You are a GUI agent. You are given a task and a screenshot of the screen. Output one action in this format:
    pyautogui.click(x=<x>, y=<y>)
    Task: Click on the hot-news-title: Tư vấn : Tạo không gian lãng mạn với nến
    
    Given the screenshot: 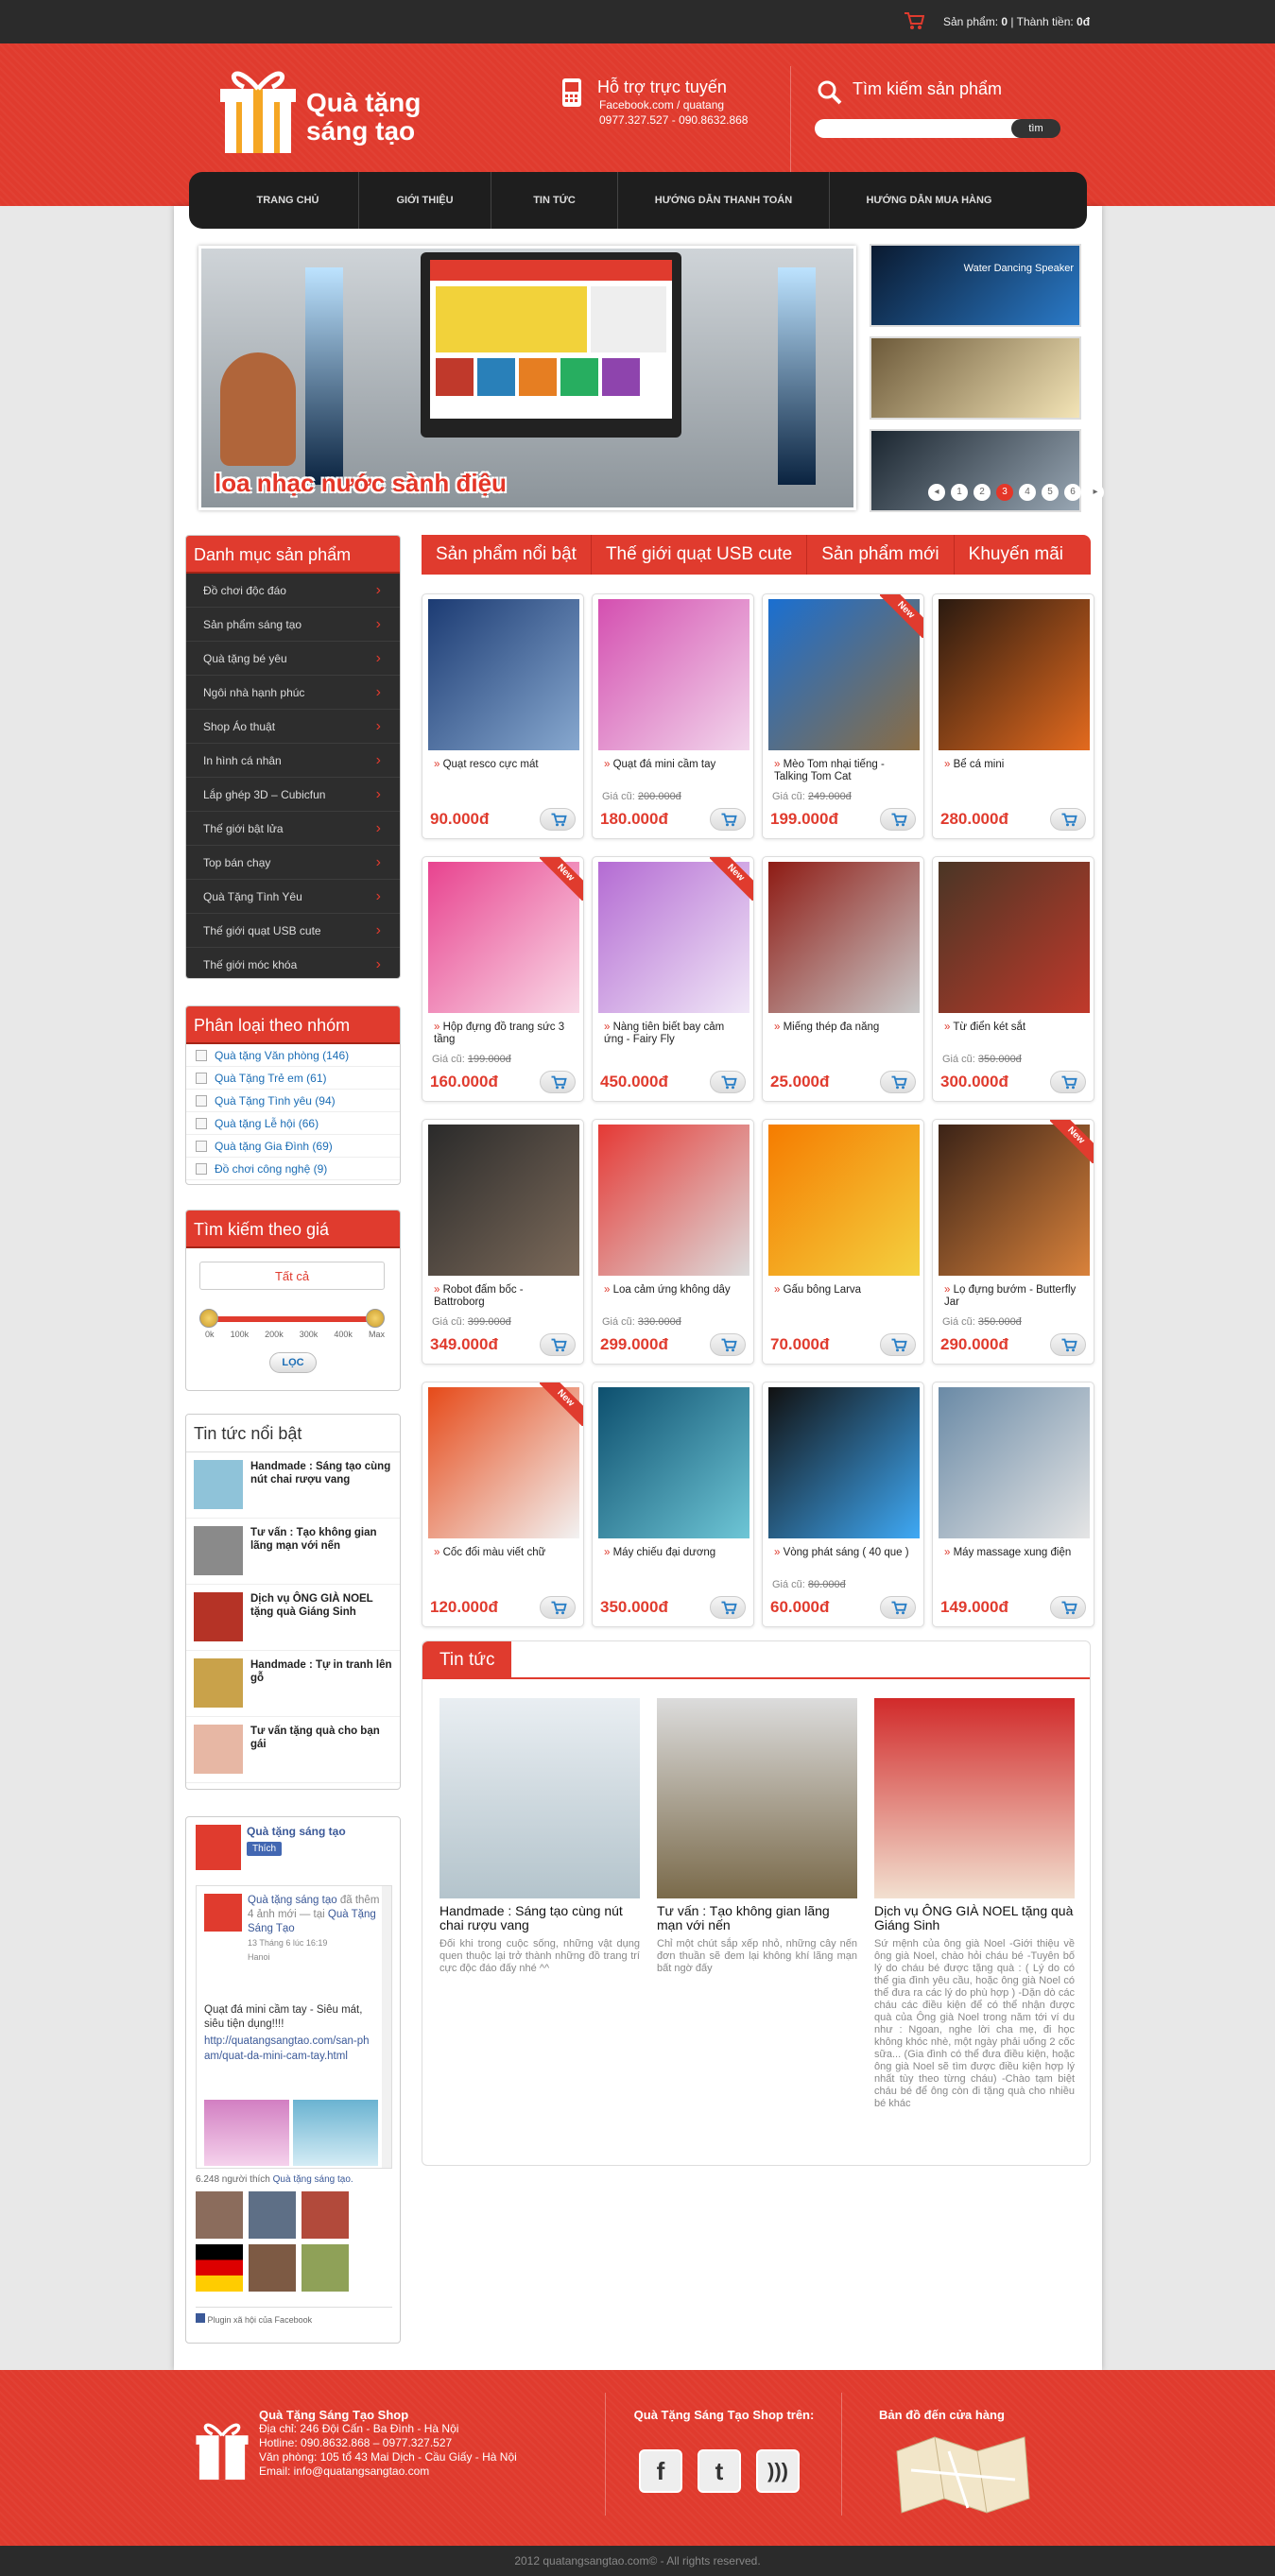 What is the action you would take?
    pyautogui.click(x=321, y=1551)
    